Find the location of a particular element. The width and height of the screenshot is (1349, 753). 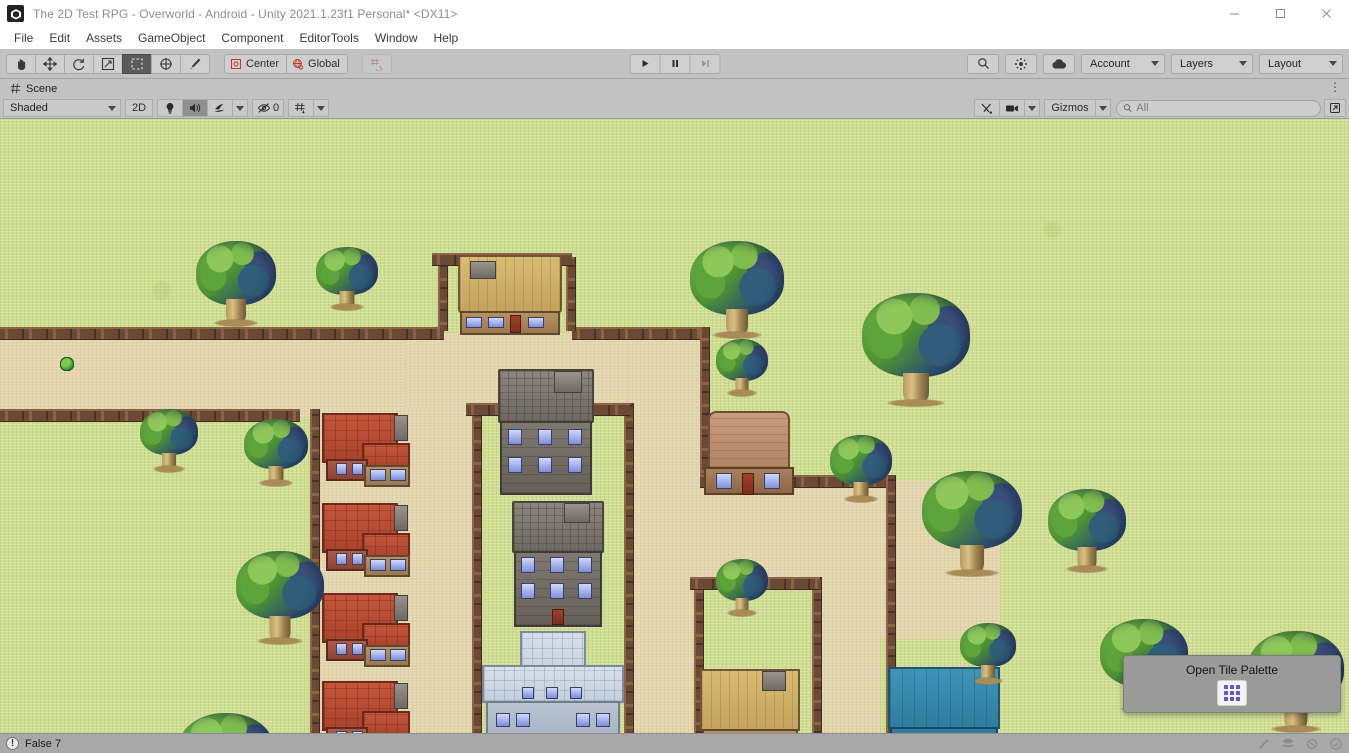

custom-editor-tool-button is located at coordinates (195, 63).